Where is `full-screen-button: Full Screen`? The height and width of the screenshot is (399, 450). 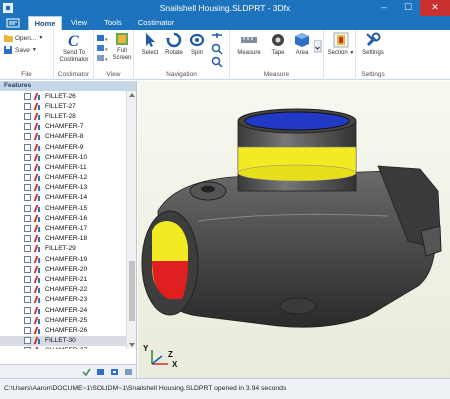 full-screen-button: Full Screen is located at coordinates (122, 47).